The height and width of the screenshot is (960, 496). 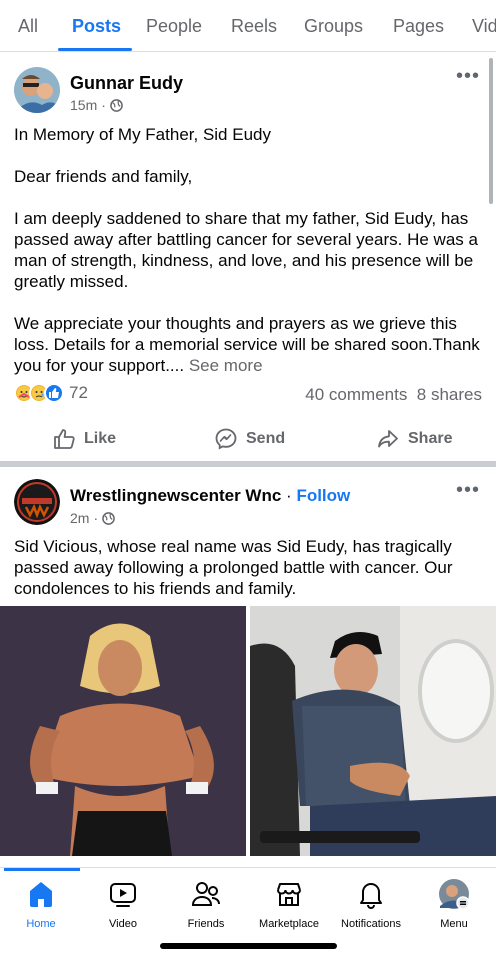 I want to click on reaction-summary: 72, so click(x=51, y=393).